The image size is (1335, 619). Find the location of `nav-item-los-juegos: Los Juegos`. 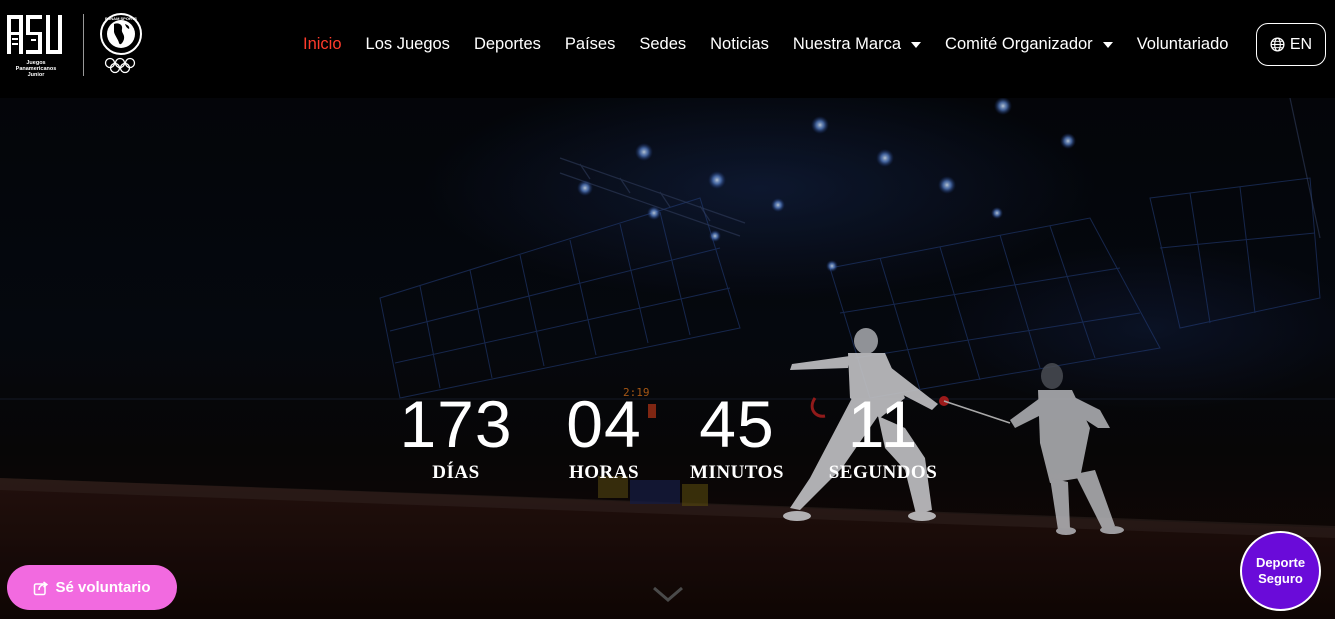

nav-item-los-juegos: Los Juegos is located at coordinates (408, 44).